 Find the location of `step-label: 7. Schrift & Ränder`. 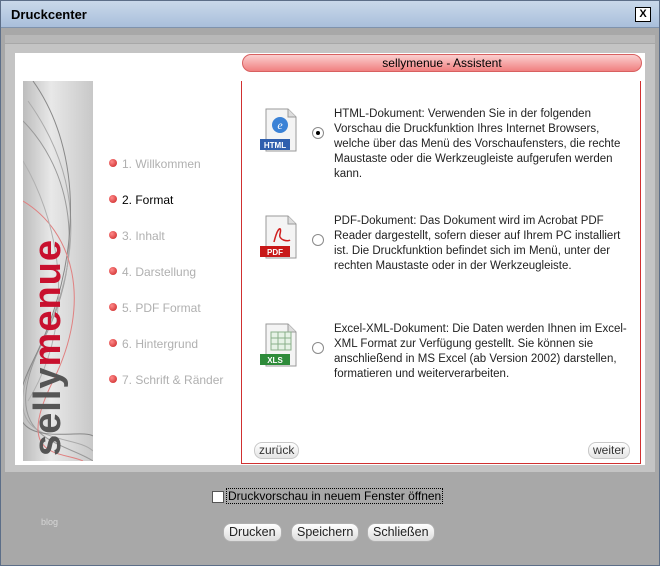

step-label: 7. Schrift & Ränder is located at coordinates (173, 380).